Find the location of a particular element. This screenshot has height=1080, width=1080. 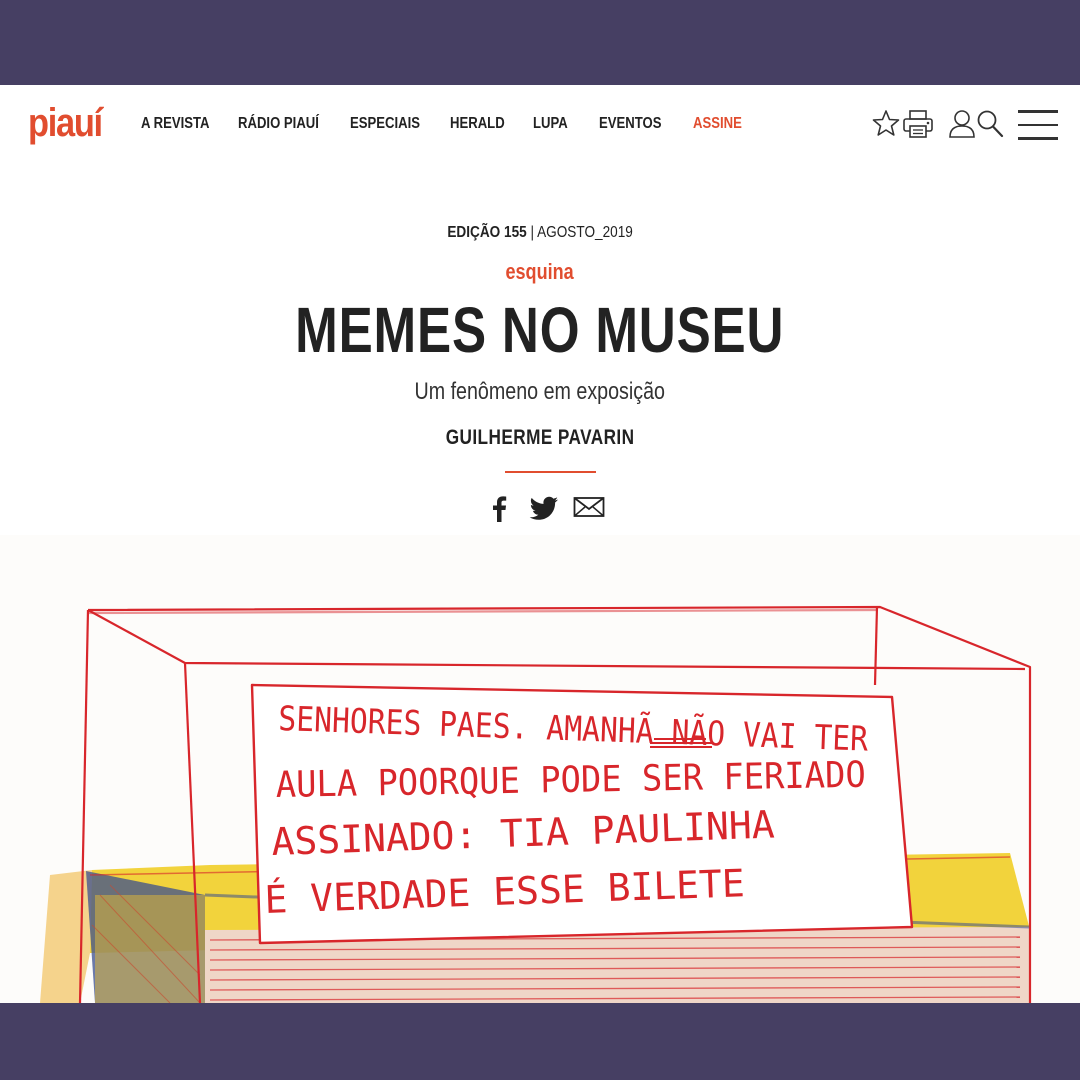

article-author: GUILHERME PAVARIN is located at coordinates (540, 438).